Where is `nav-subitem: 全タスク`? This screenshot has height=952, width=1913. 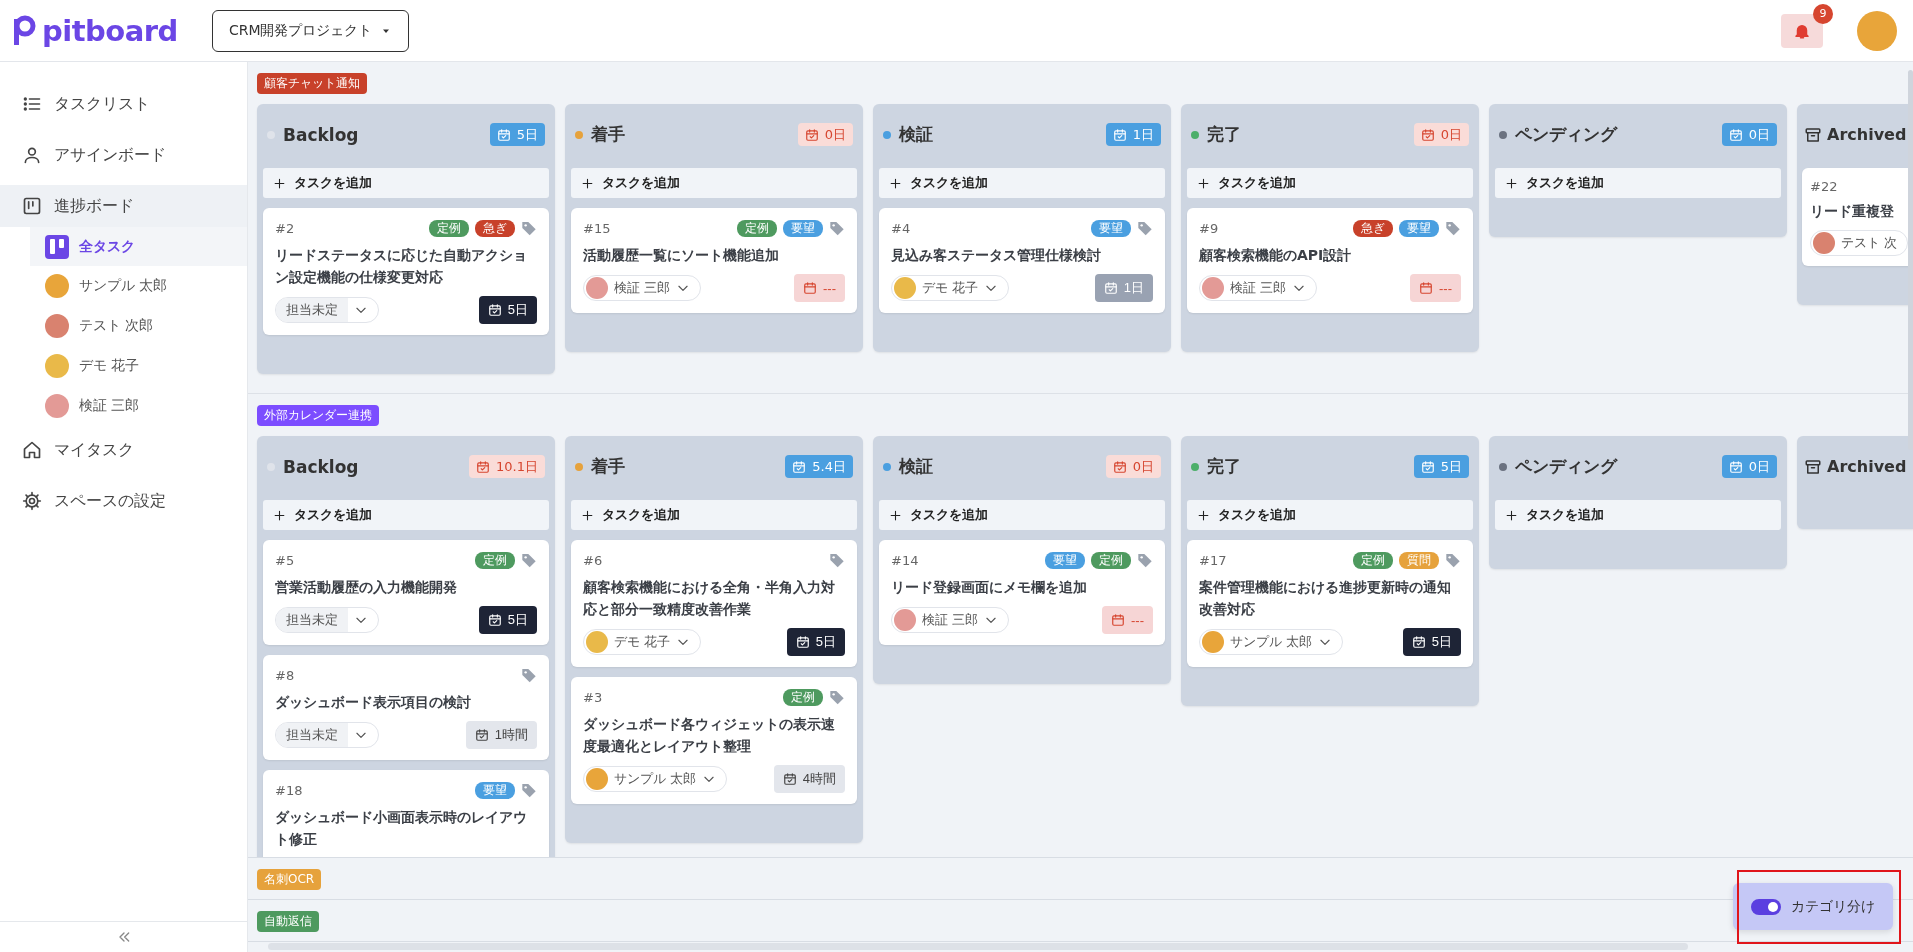
nav-subitem: 全タスク is located at coordinates (138, 246).